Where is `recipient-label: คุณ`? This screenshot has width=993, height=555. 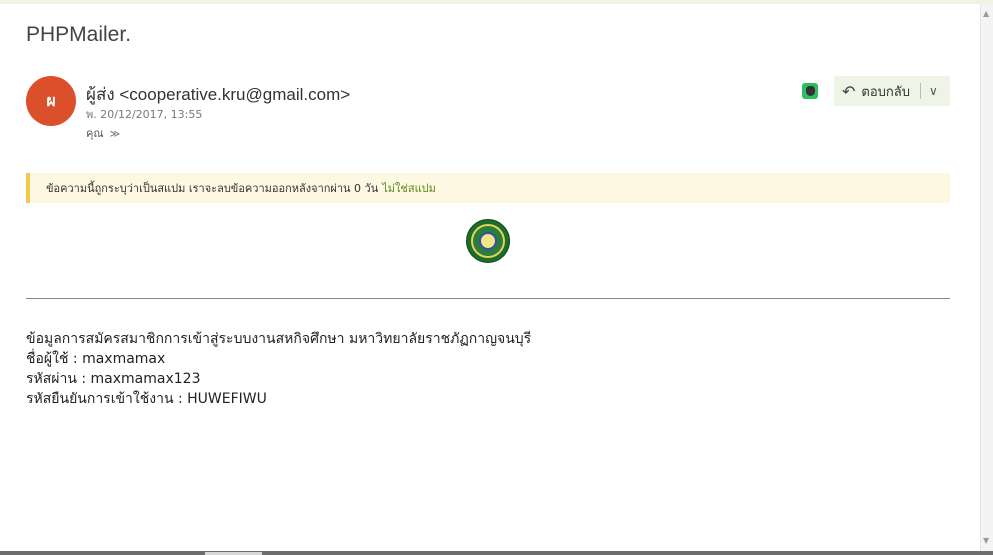 recipient-label: คุณ is located at coordinates (95, 133).